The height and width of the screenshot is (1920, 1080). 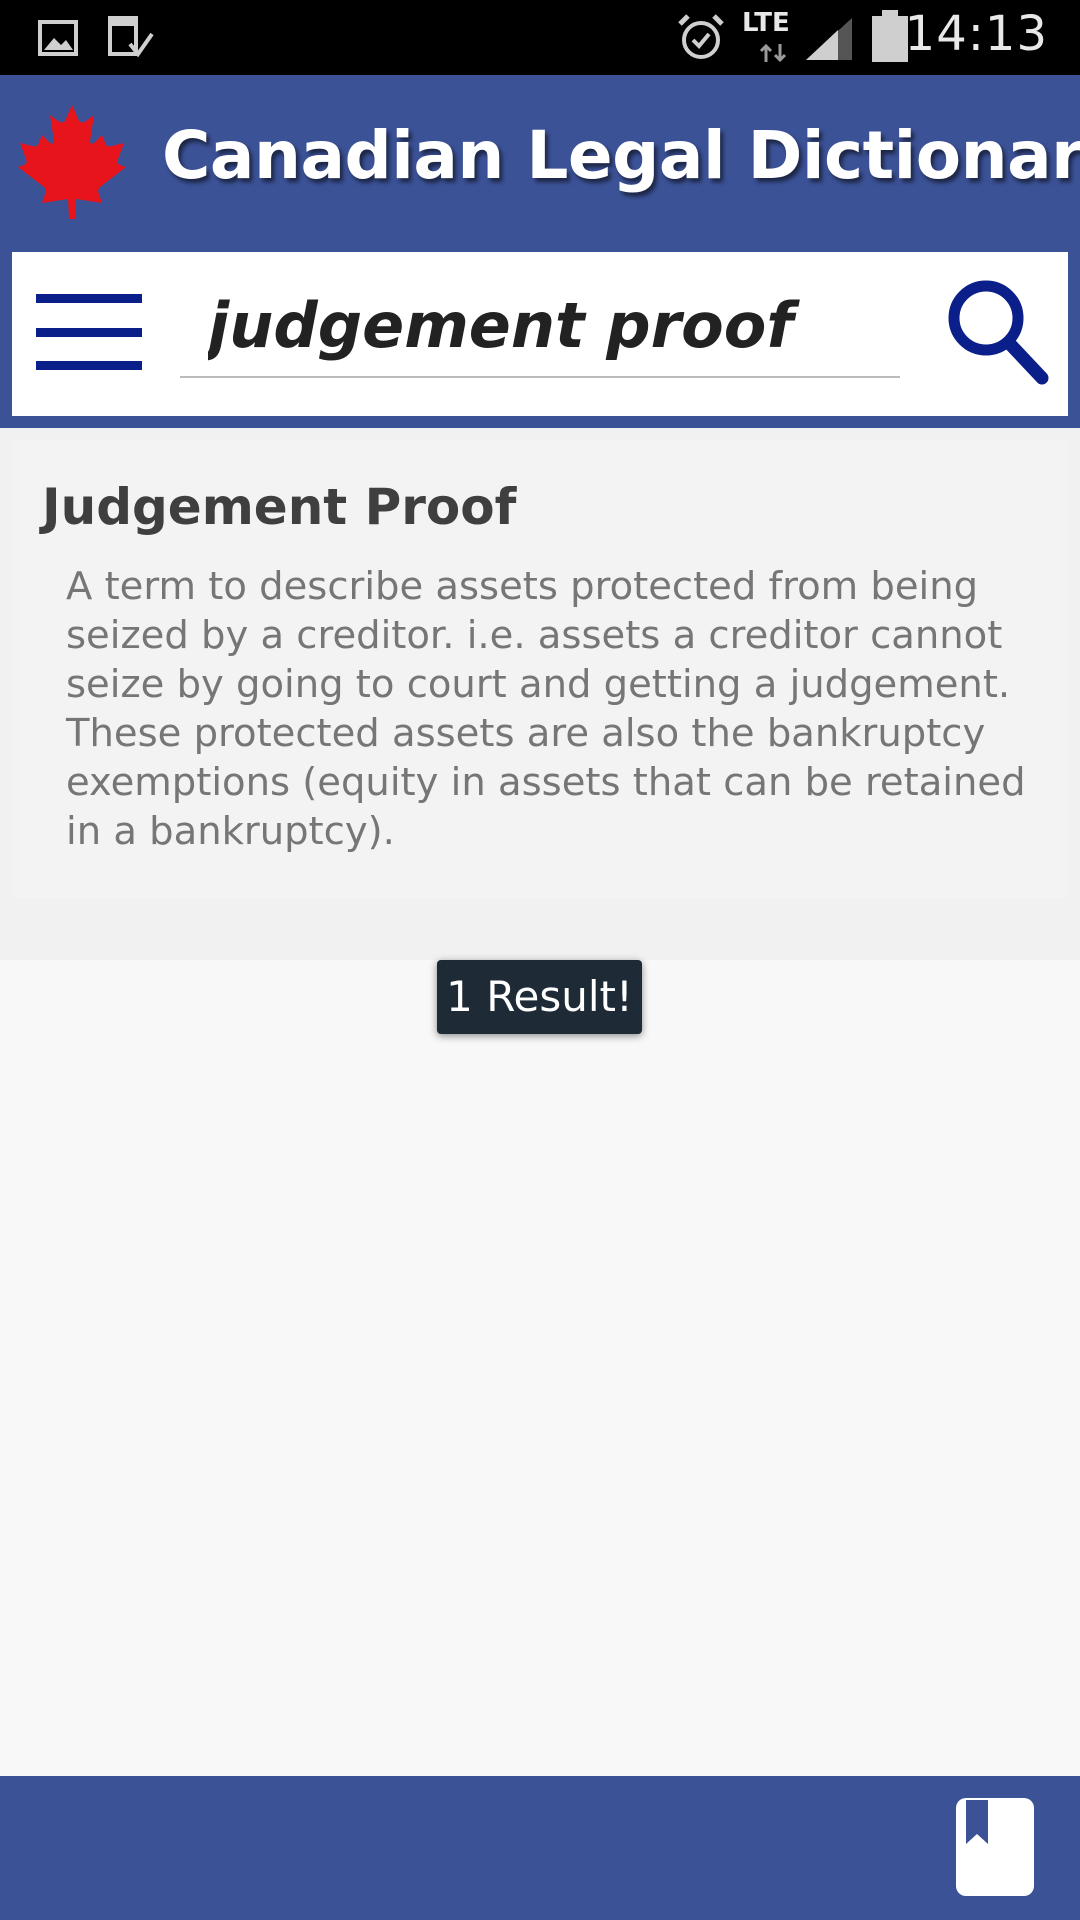 I want to click on maple-leaf-icon, so click(x=72, y=162).